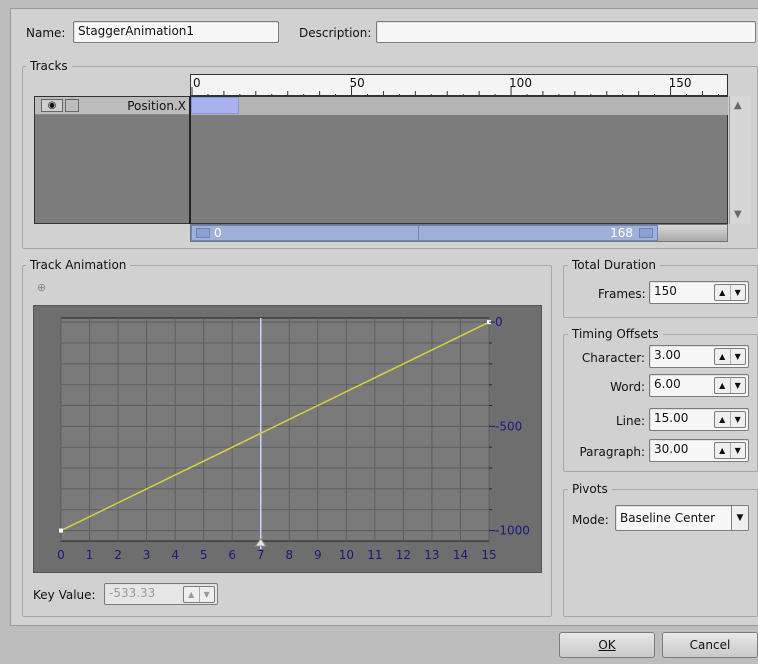 The image size is (758, 664). What do you see at coordinates (335, 33) in the screenshot?
I see `description-label: Description:` at bounding box center [335, 33].